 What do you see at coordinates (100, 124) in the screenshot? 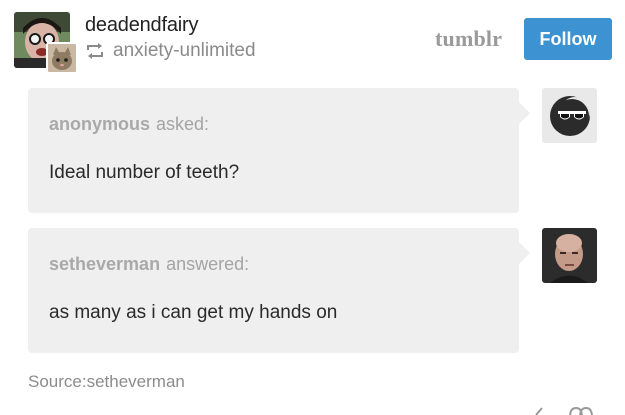
I see `asker-name: anonymous` at bounding box center [100, 124].